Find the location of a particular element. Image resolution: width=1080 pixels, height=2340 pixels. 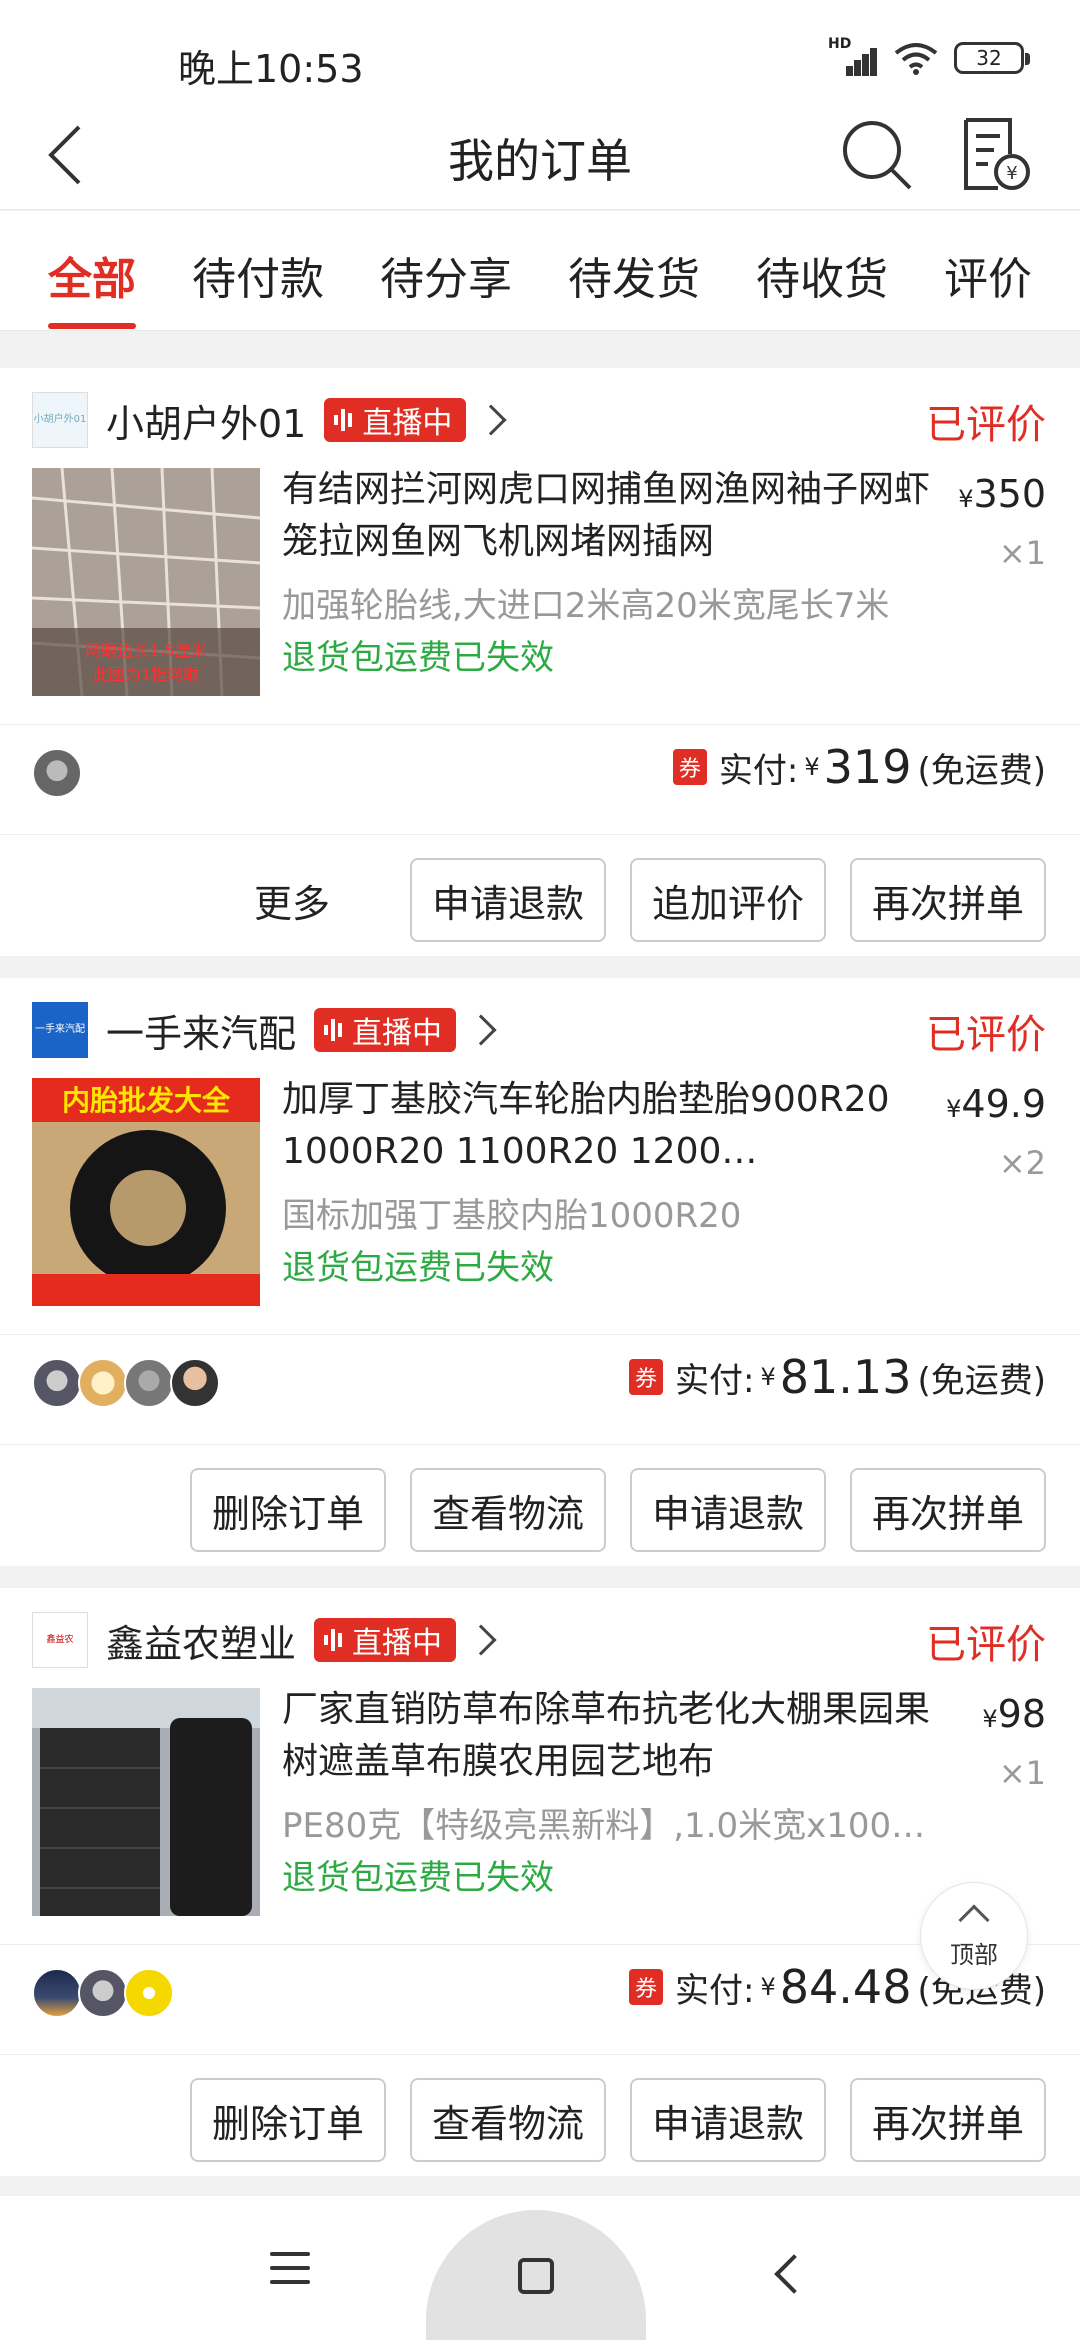

active-tab-indicator is located at coordinates (92, 326).